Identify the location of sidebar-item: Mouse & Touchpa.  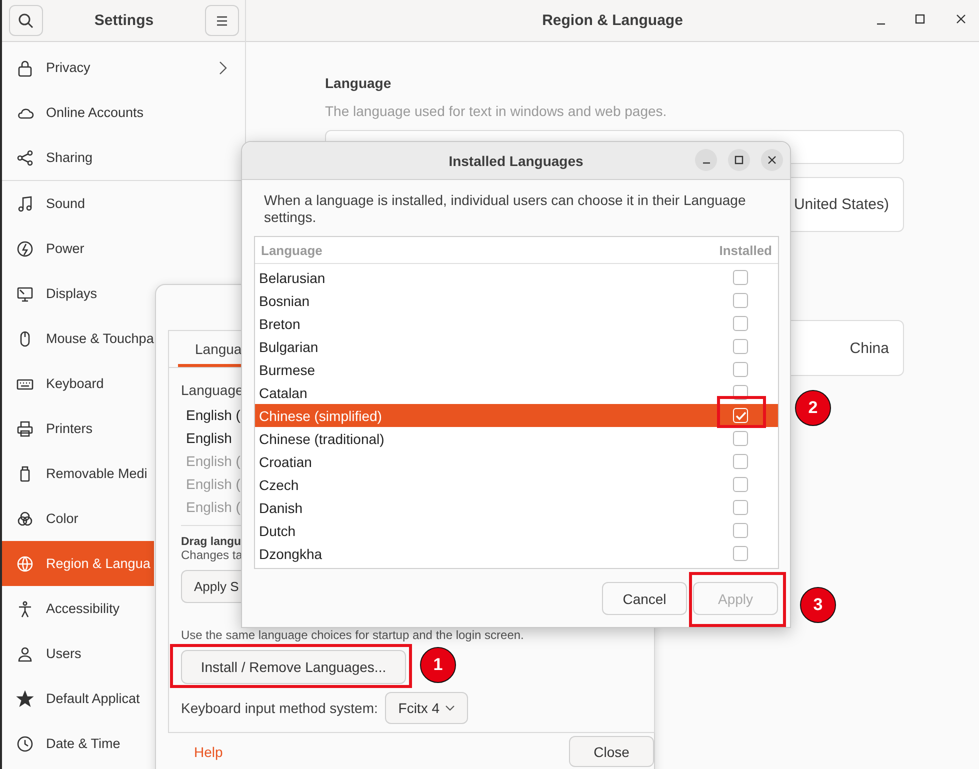
(78, 338).